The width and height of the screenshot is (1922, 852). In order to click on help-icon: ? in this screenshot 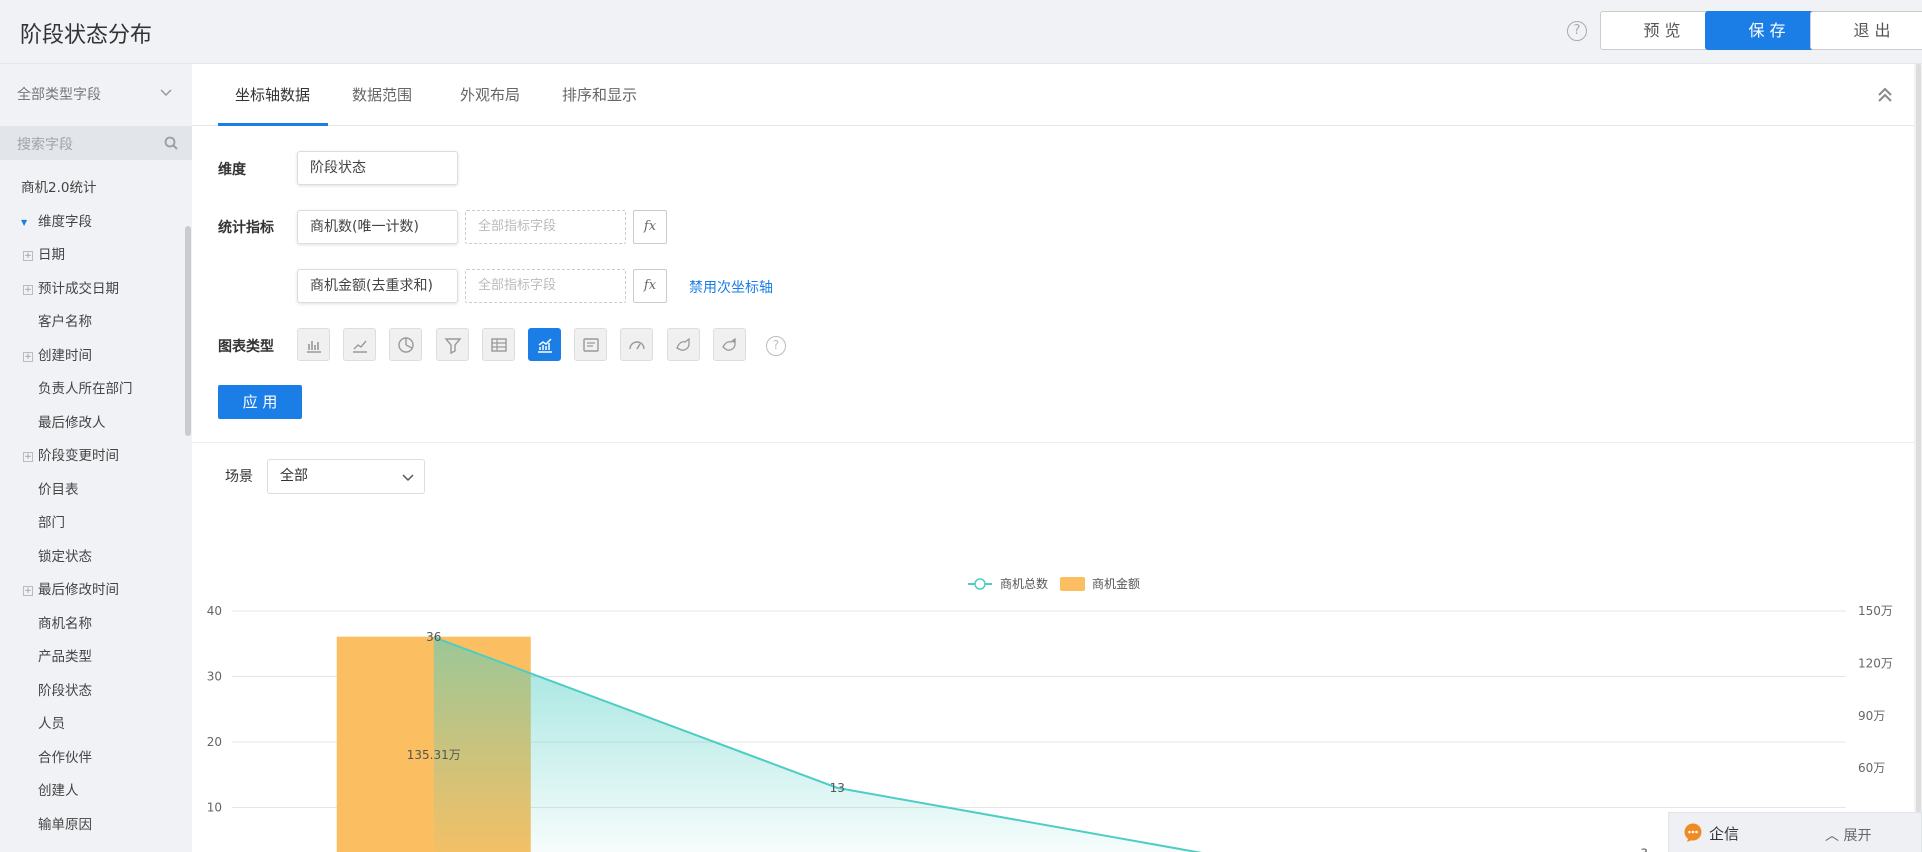, I will do `click(1577, 31)`.